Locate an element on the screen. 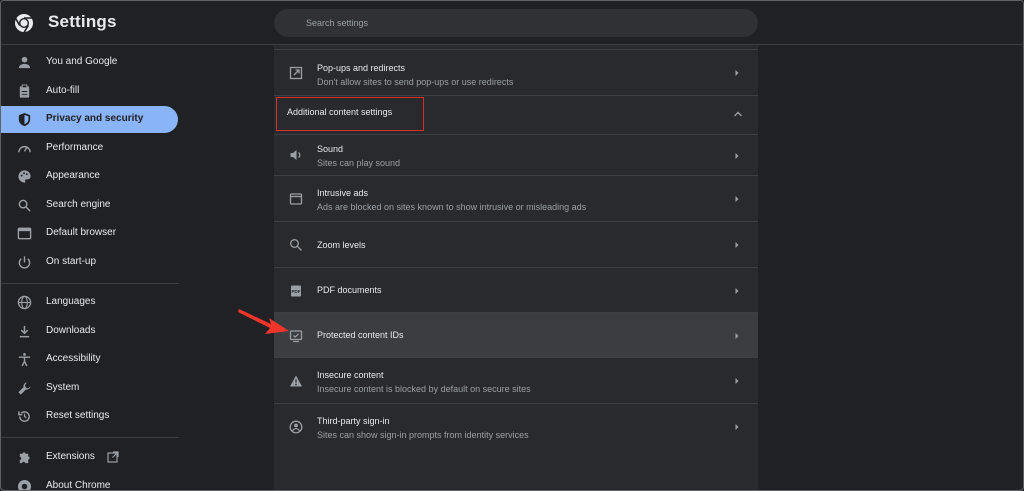 The height and width of the screenshot is (491, 1024). sidebar-item-label: Downloads is located at coordinates (71, 330).